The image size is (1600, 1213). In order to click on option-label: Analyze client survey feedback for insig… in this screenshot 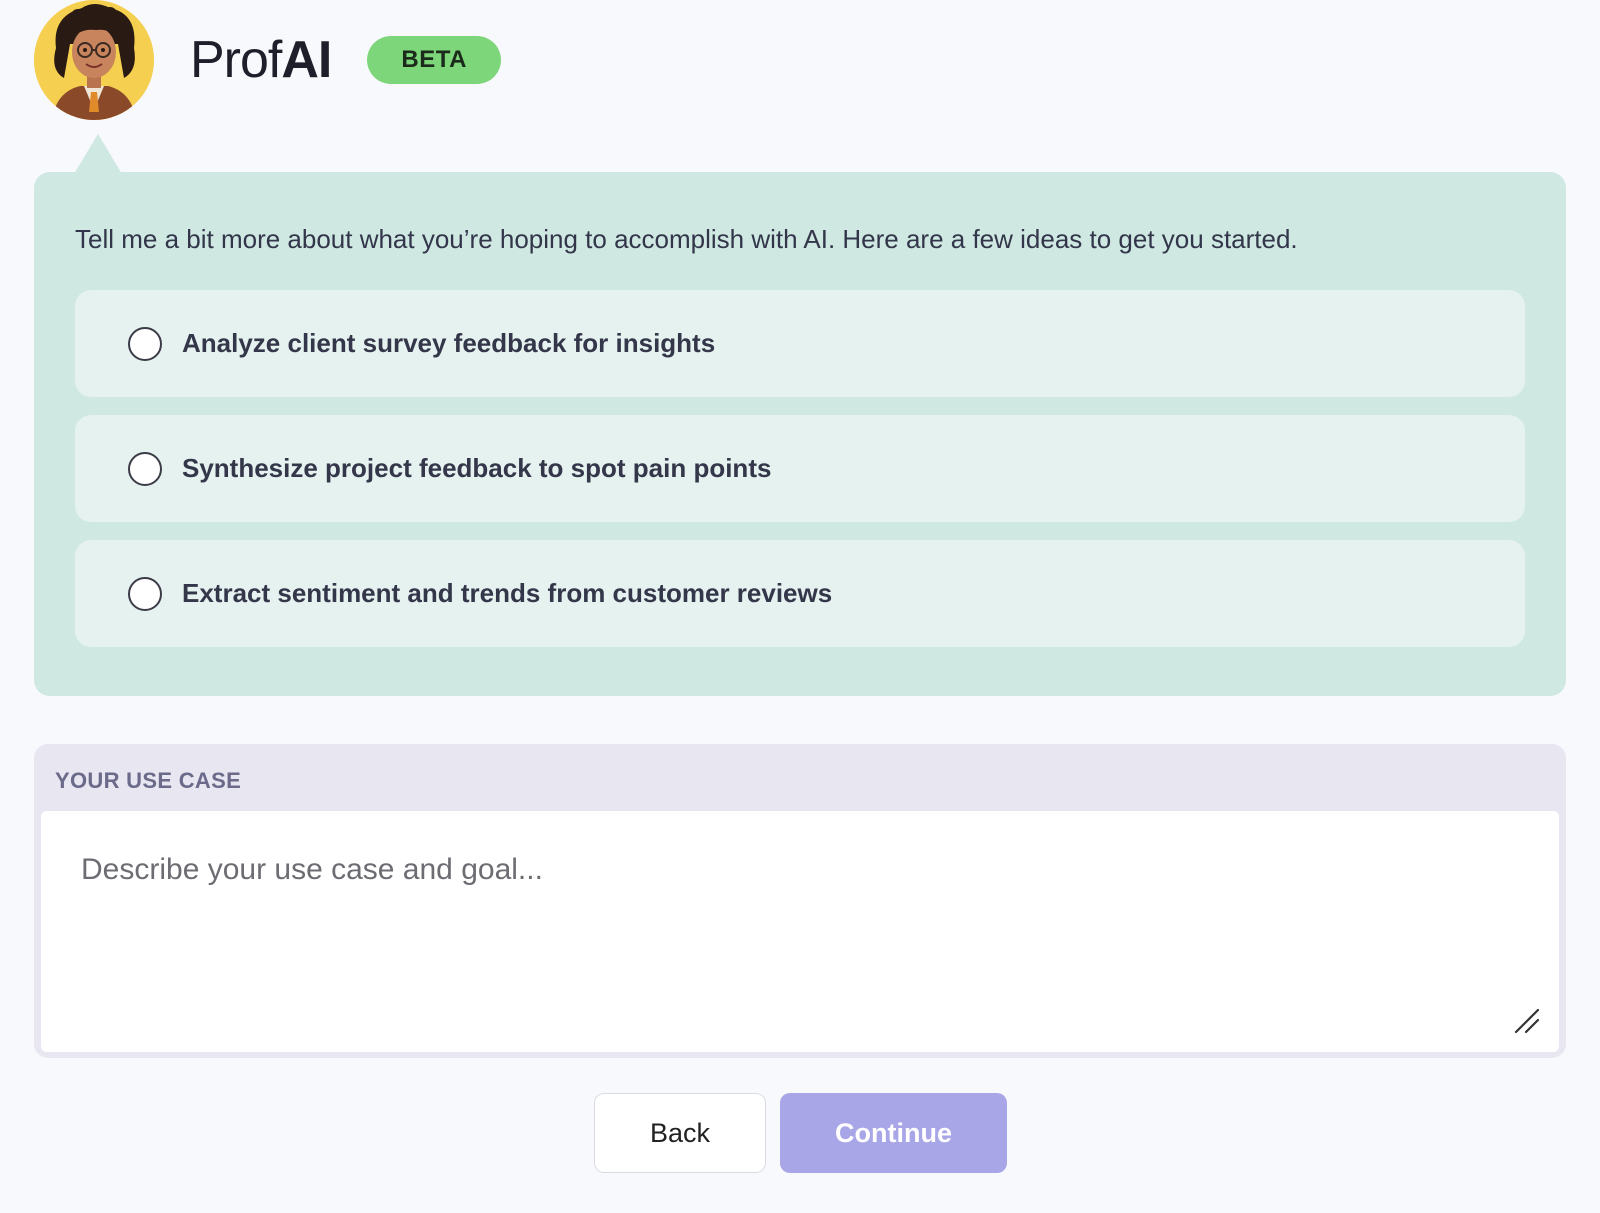, I will do `click(449, 343)`.